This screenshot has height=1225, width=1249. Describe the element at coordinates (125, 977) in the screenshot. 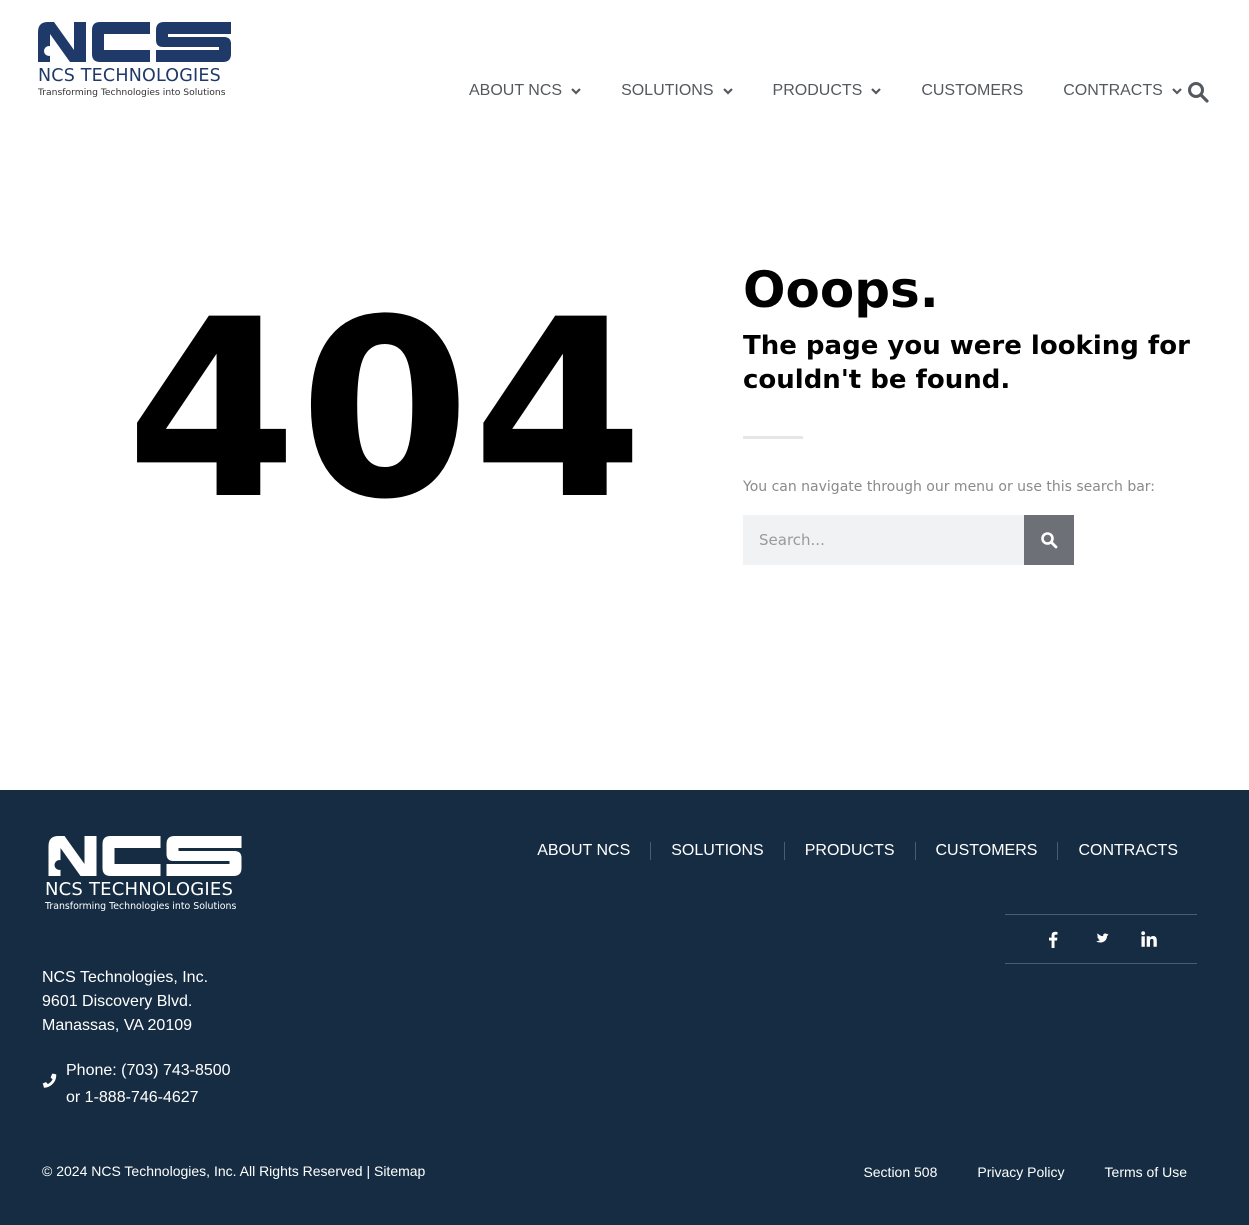

I see `company-name: NCS Technologies, Inc.` at that location.